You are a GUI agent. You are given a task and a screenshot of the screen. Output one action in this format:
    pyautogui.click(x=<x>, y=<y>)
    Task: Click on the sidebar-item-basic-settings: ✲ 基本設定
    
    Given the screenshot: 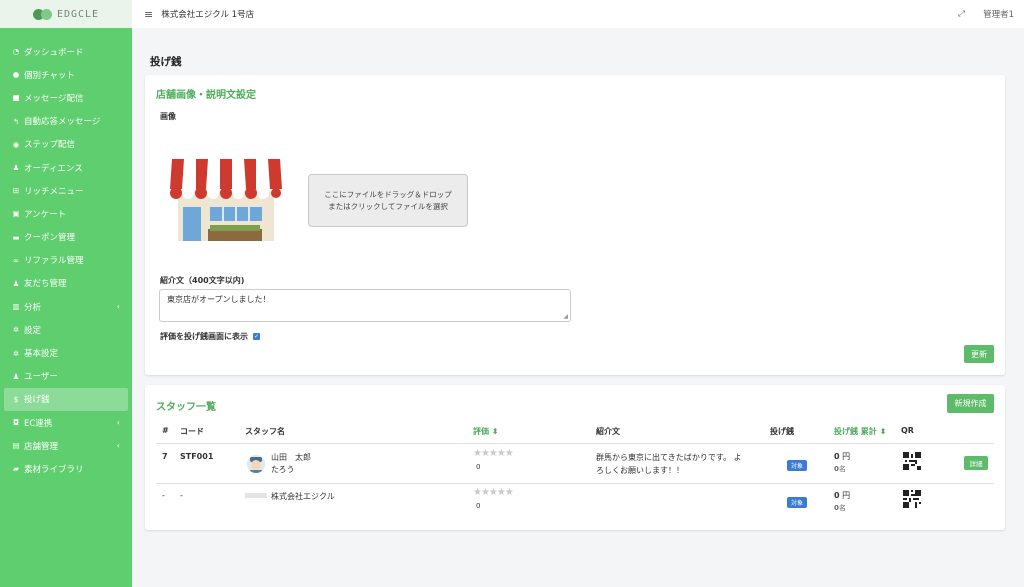 What is the action you would take?
    pyautogui.click(x=66, y=352)
    